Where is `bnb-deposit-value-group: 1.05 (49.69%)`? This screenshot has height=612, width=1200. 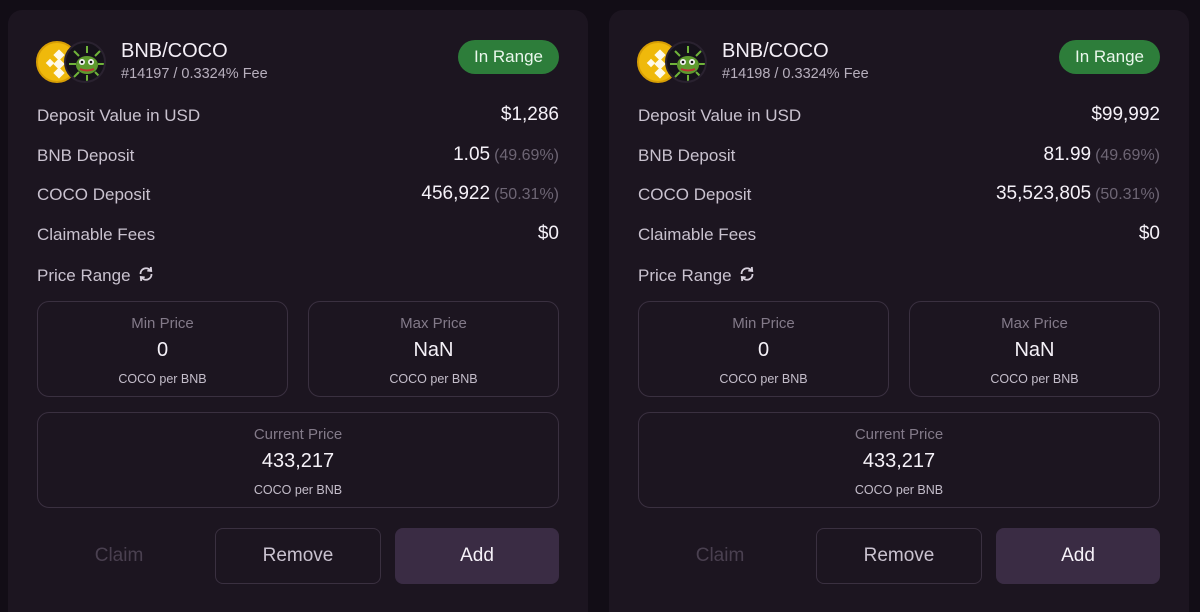 bnb-deposit-value-group: 1.05 (49.69%) is located at coordinates (506, 155).